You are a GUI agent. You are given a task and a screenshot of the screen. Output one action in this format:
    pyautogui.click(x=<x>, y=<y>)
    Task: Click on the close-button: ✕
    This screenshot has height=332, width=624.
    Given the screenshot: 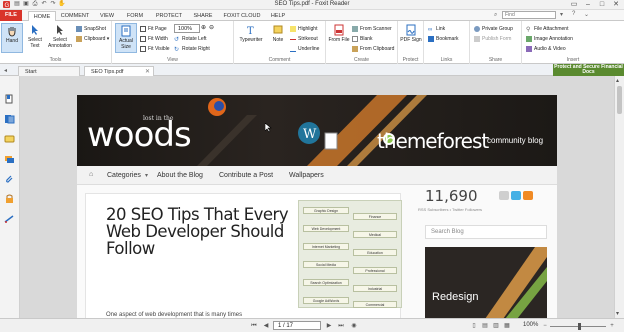 What is the action you would take?
    pyautogui.click(x=616, y=5)
    